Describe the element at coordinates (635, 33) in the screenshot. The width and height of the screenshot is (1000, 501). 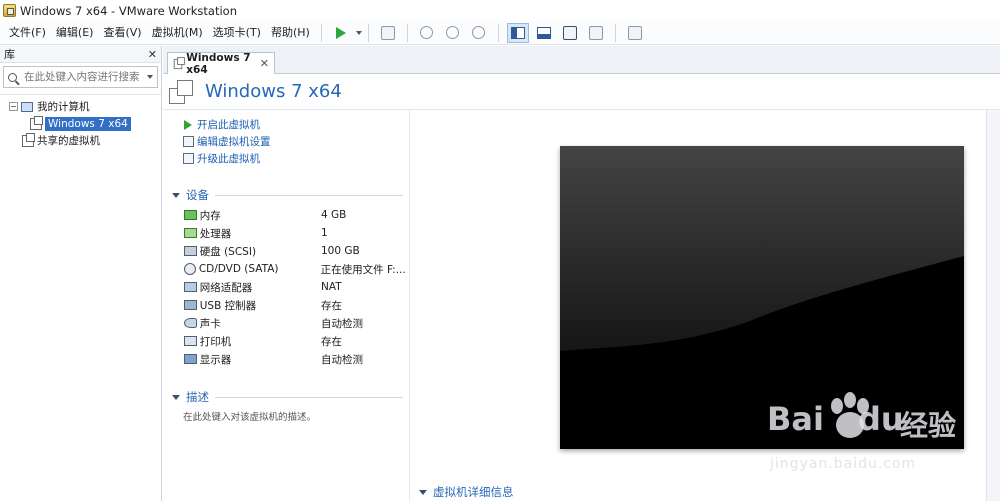
I see `console-view-button` at that location.